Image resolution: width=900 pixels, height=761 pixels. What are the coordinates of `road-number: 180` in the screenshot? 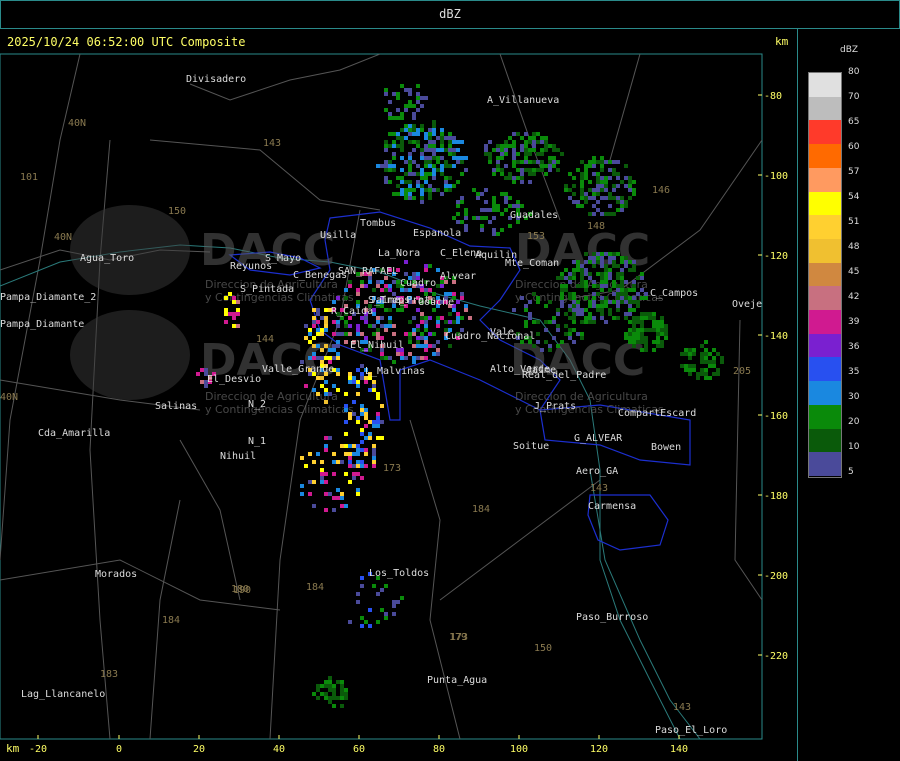 It's located at (240, 589).